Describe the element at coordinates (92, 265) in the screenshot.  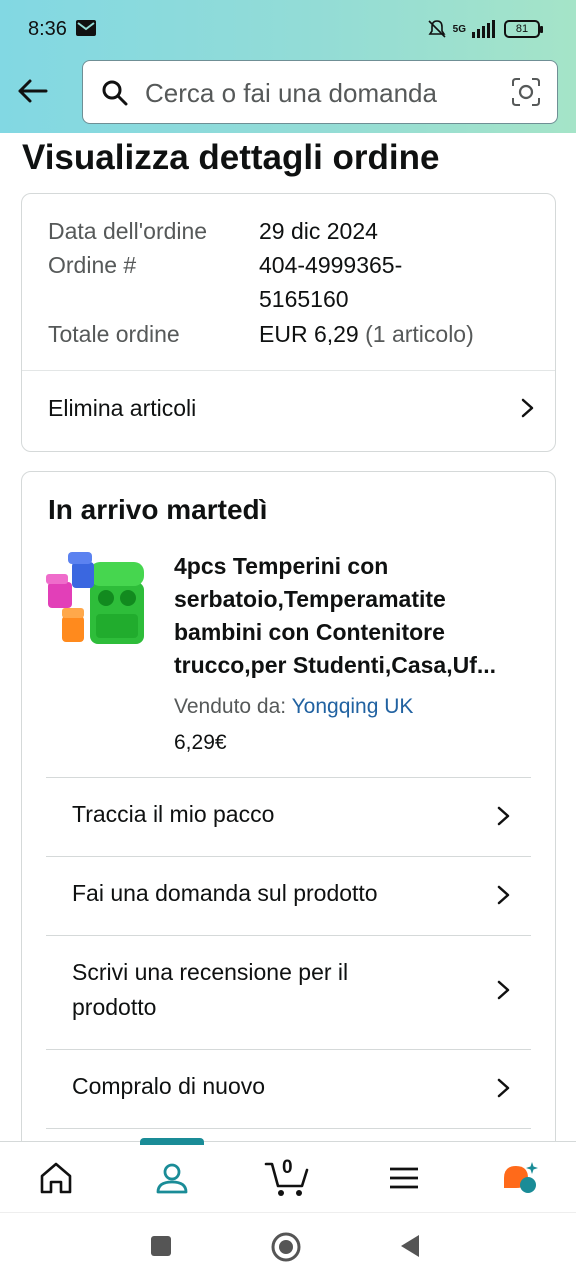
I see `order-number-label: Ordine #` at that location.